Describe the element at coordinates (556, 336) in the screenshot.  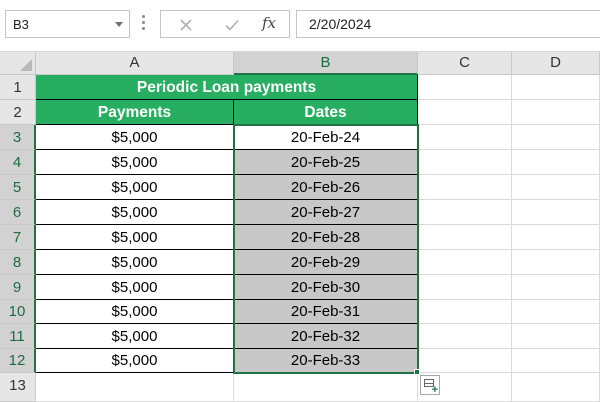
I see `cell-d11` at that location.